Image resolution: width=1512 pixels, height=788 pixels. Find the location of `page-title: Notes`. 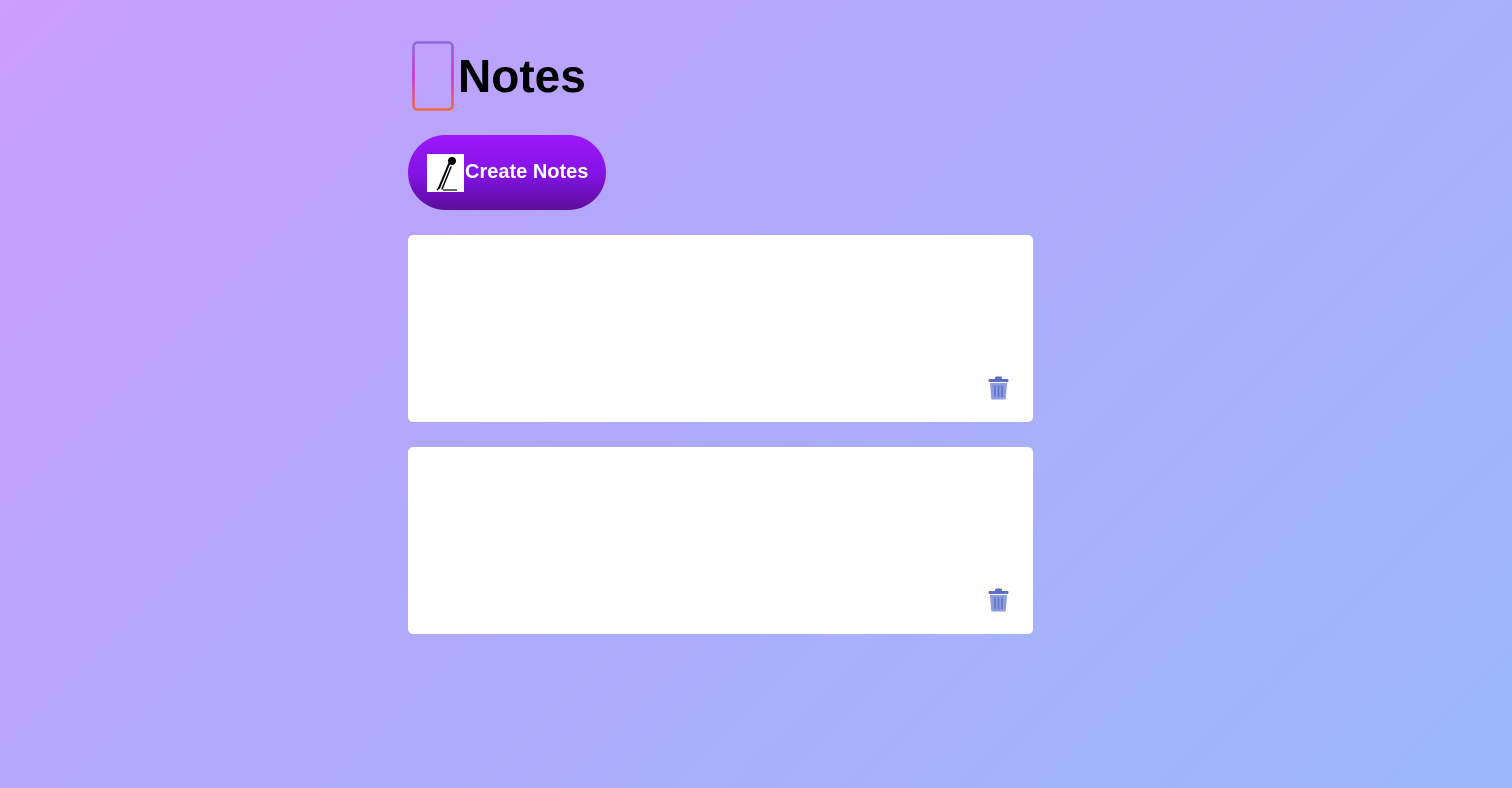

page-title: Notes is located at coordinates (522, 75).